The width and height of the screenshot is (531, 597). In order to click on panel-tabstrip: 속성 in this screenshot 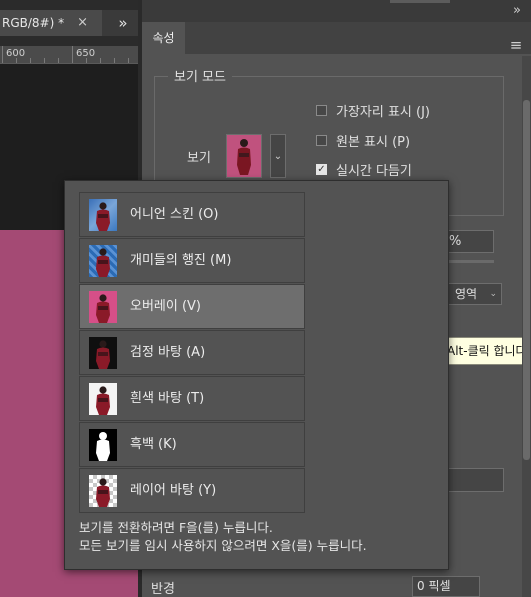, I will do `click(336, 38)`.